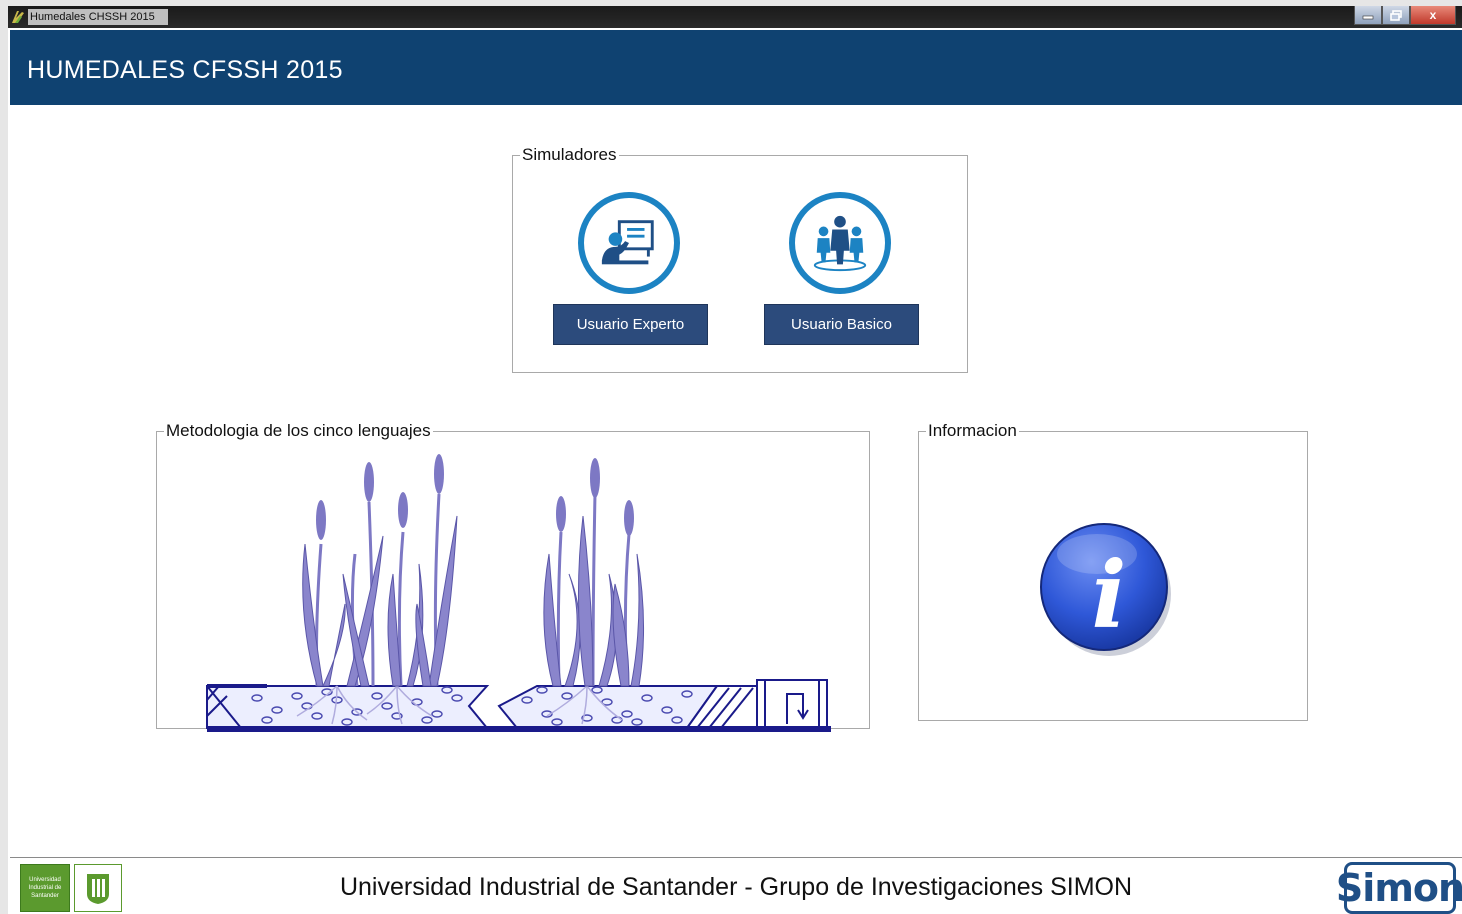 The width and height of the screenshot is (1462, 914). What do you see at coordinates (630, 324) in the screenshot?
I see `usuario-experto-button: Usuario Experto` at bounding box center [630, 324].